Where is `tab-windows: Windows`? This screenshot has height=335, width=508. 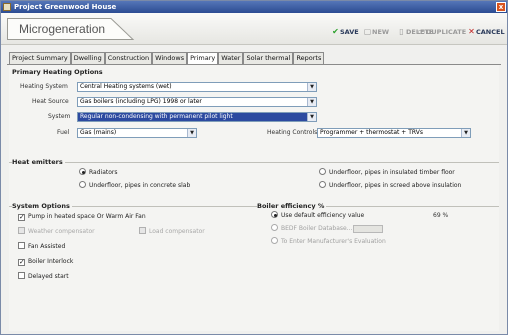
tab-windows: Windows is located at coordinates (170, 58).